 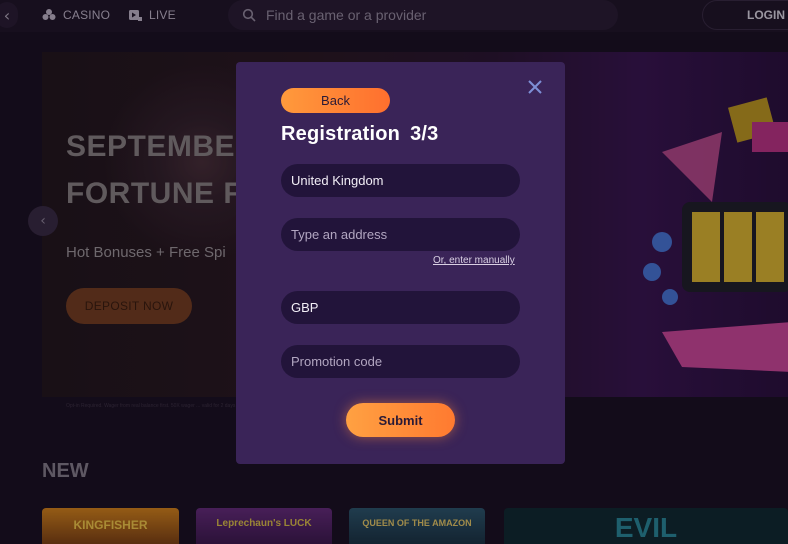 I want to click on promo-code-field, so click(x=400, y=361).